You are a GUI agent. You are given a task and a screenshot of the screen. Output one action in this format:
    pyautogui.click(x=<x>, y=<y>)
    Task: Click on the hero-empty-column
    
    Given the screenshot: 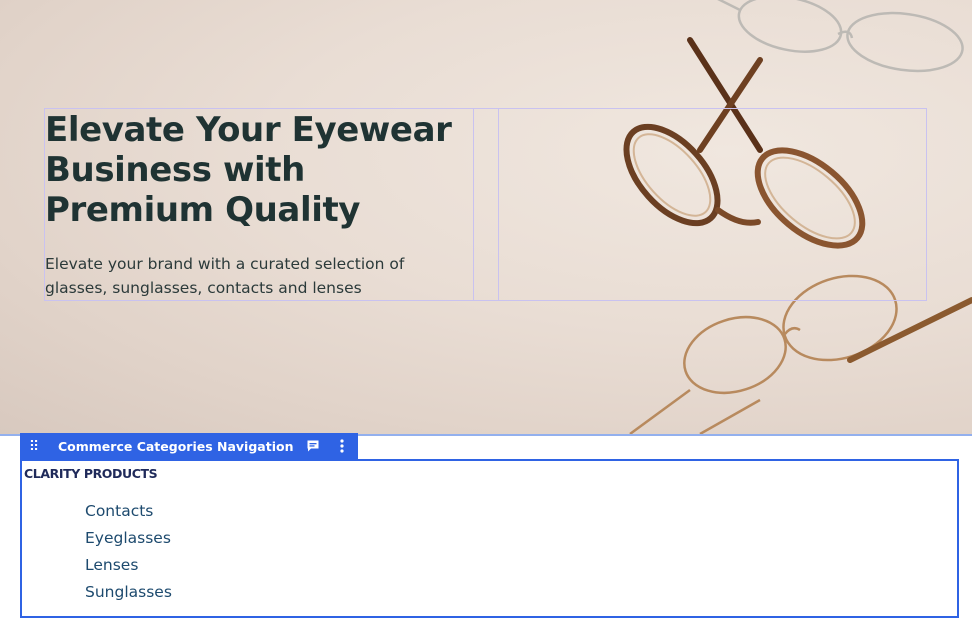 What is the action you would take?
    pyautogui.click(x=712, y=204)
    